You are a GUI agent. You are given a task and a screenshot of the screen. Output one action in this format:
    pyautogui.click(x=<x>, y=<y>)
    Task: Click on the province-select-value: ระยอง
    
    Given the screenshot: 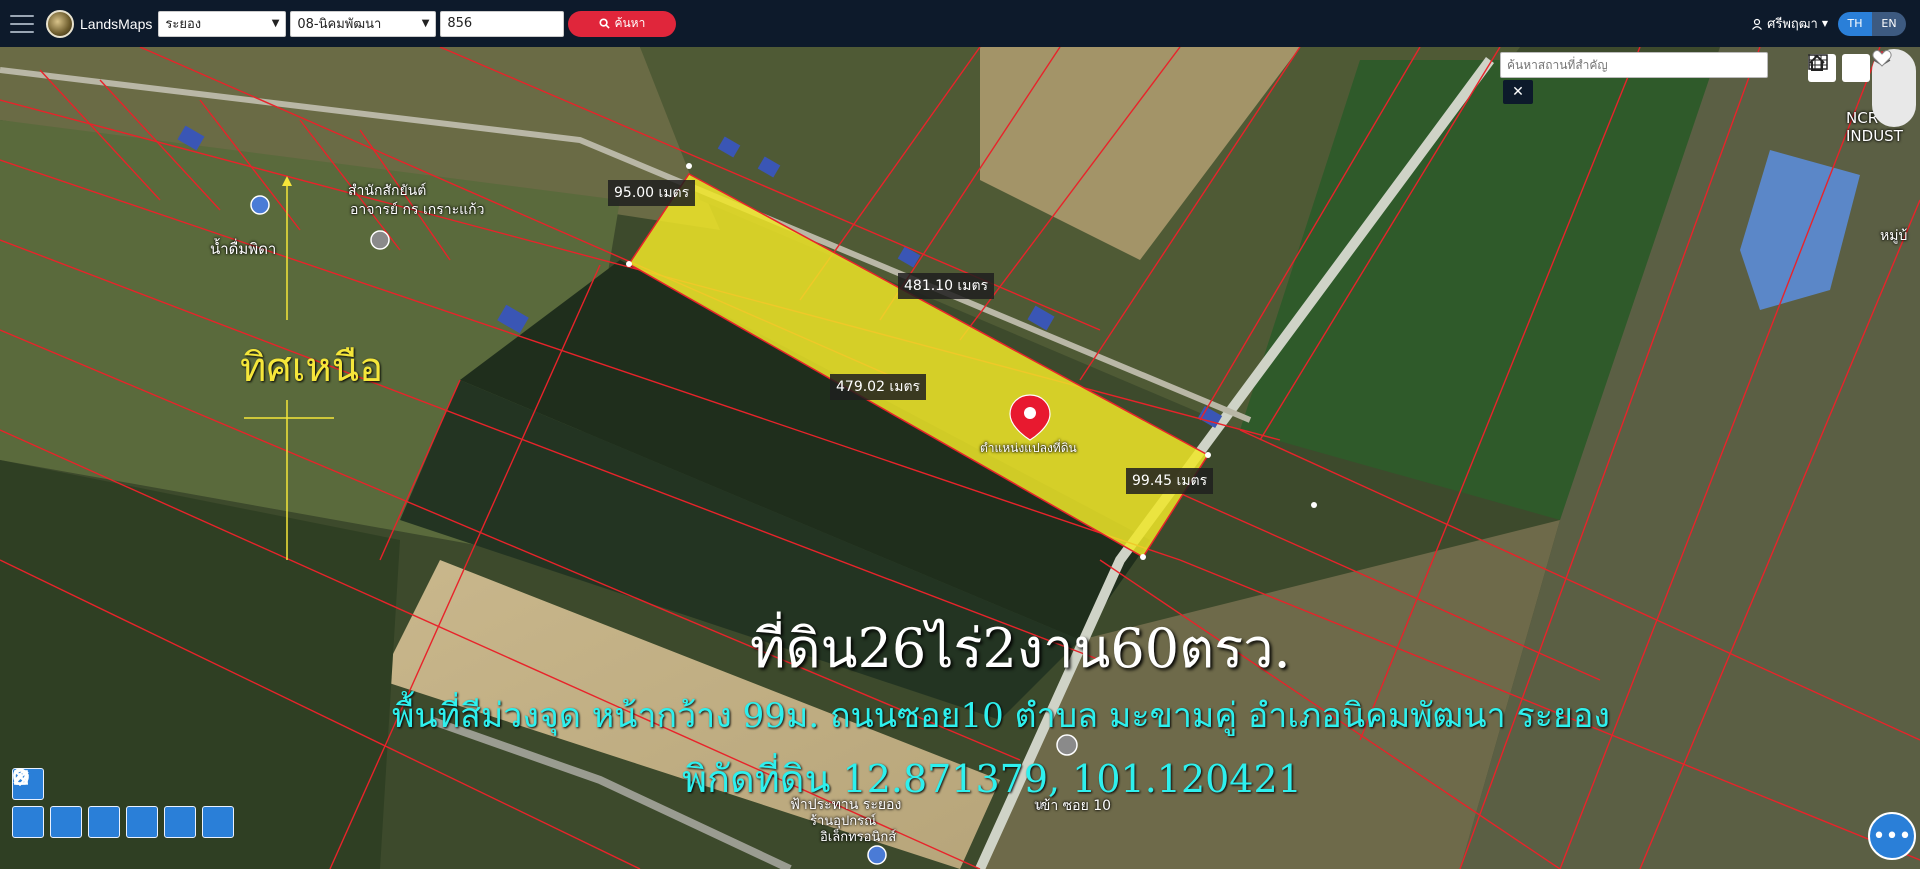 What is the action you would take?
    pyautogui.click(x=183, y=24)
    